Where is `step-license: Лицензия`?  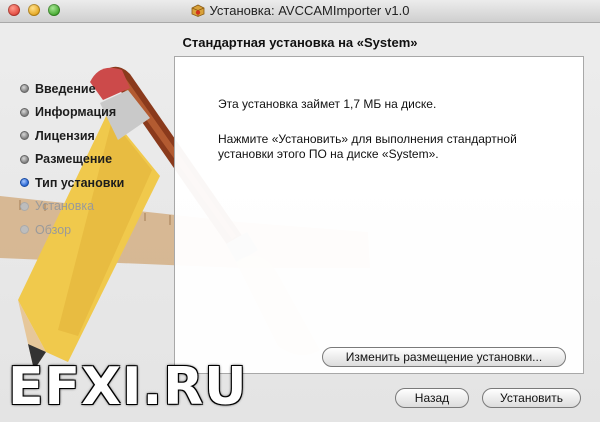
step-license: Лицензия is located at coordinates (72, 136).